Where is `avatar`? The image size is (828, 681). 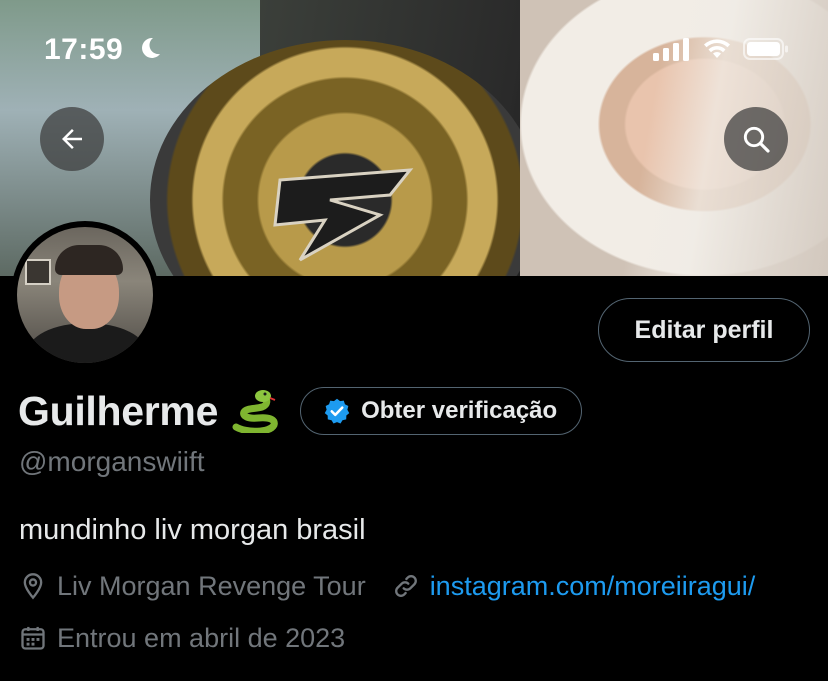 avatar is located at coordinates (85, 295).